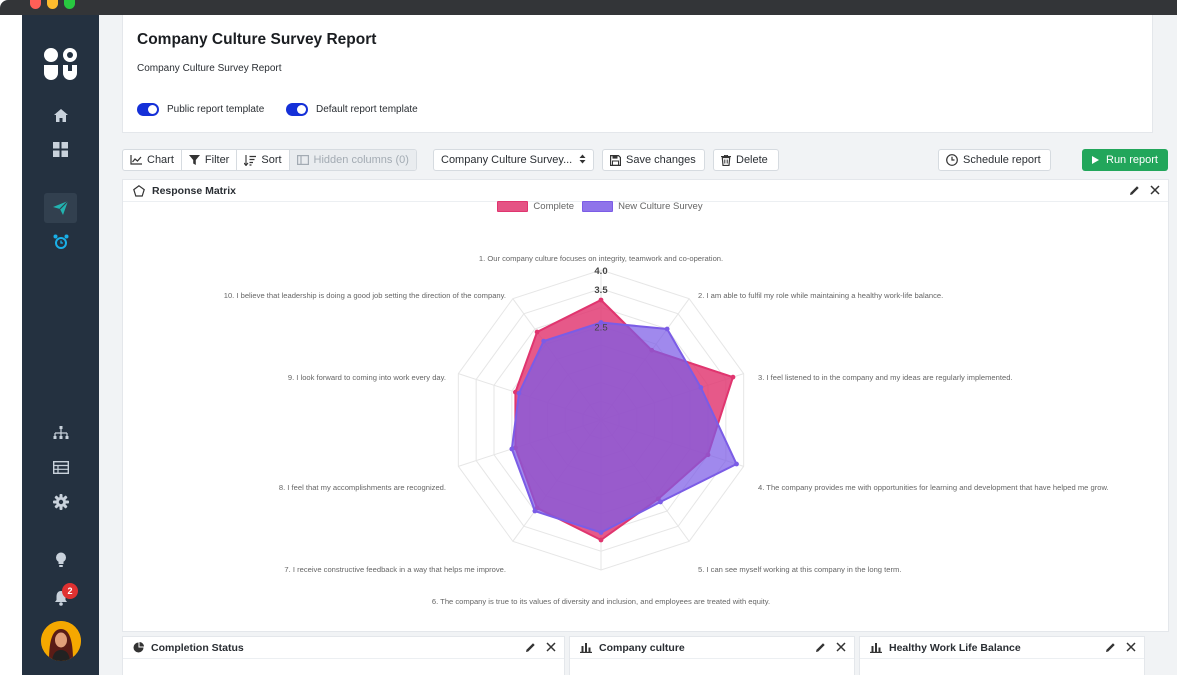 This screenshot has height=675, width=1200. What do you see at coordinates (302, 160) in the screenshot?
I see `columns-icon` at bounding box center [302, 160].